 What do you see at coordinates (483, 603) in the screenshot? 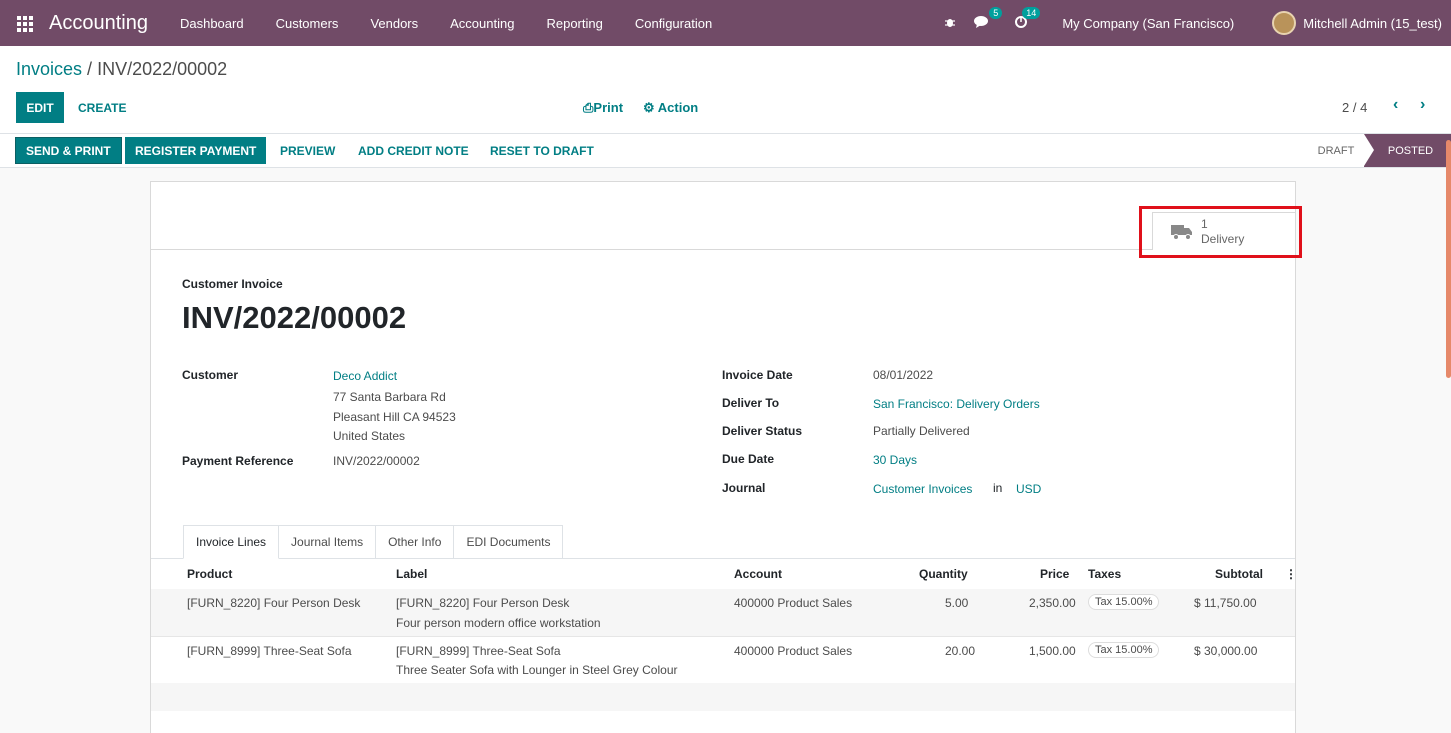
I see `row-1-label: [FURN_8220] Four Person Desk` at bounding box center [483, 603].